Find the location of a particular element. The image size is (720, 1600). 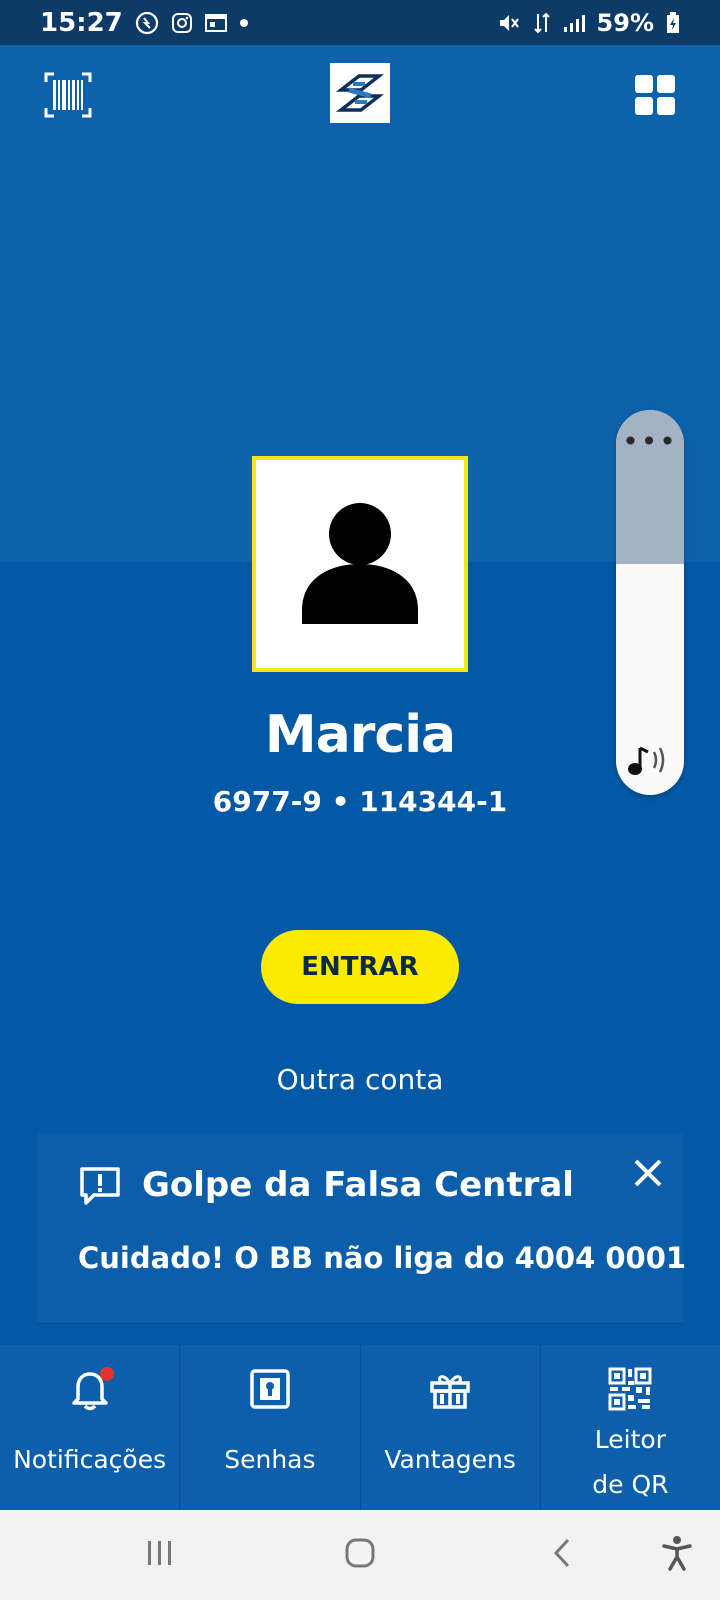

nav-notifications: Notificações is located at coordinates (90, 1427).